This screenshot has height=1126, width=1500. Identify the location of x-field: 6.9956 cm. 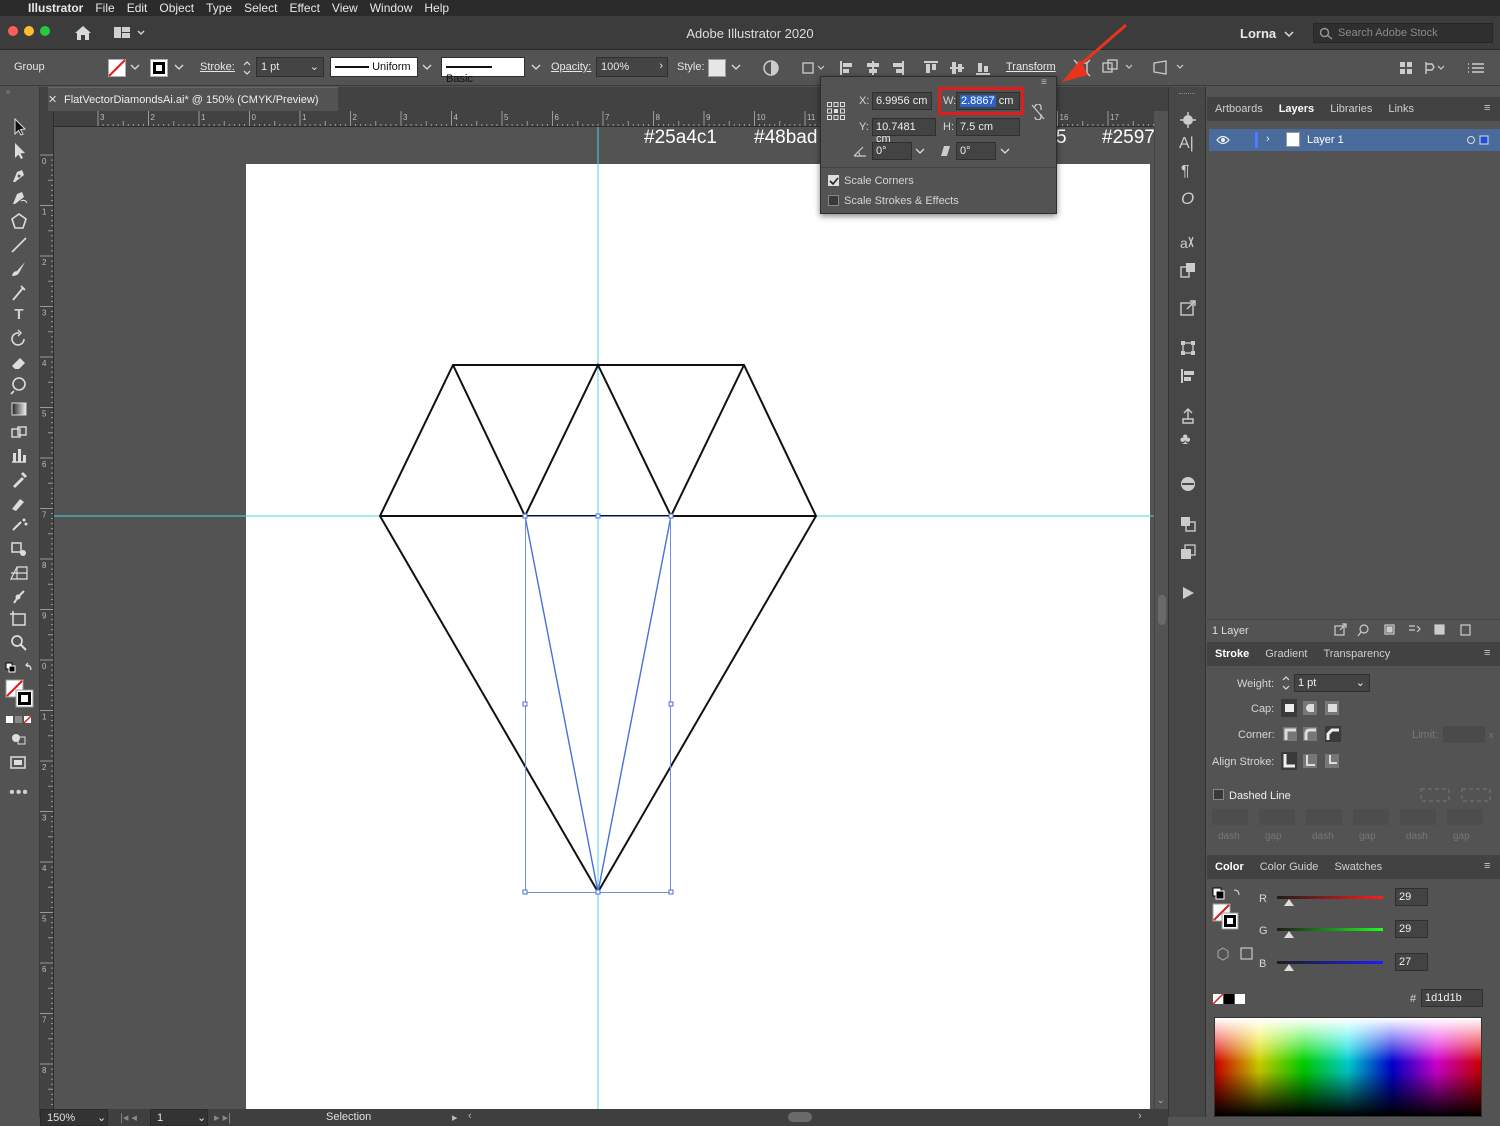
(902, 101).